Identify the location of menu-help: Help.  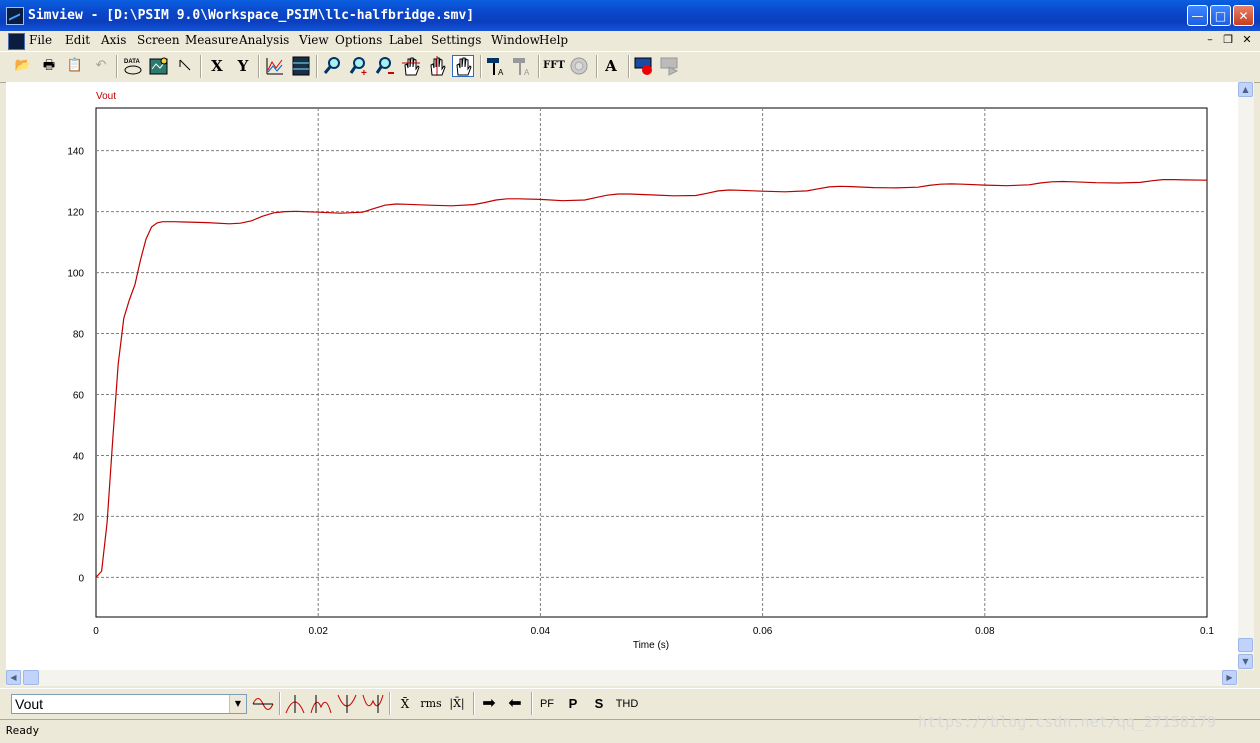
(553, 40).